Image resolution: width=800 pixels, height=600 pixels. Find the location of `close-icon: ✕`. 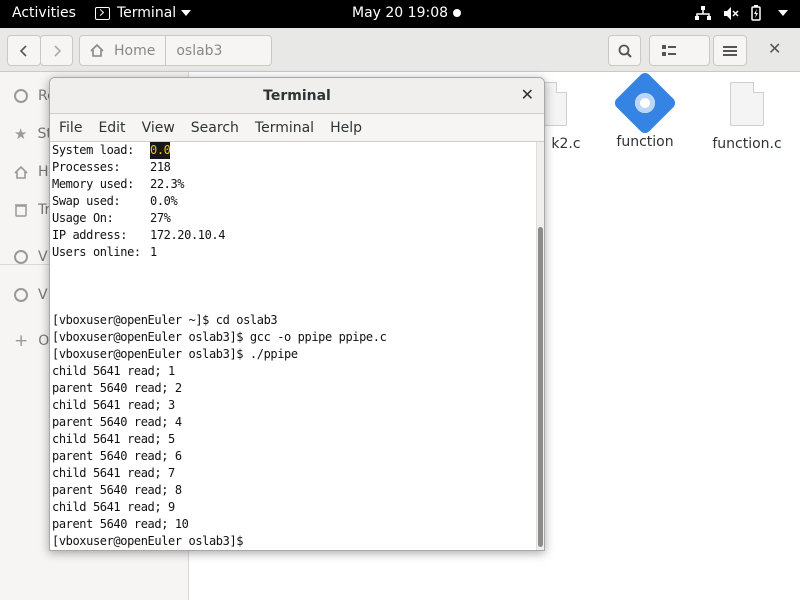

close-icon: ✕ is located at coordinates (527, 94).